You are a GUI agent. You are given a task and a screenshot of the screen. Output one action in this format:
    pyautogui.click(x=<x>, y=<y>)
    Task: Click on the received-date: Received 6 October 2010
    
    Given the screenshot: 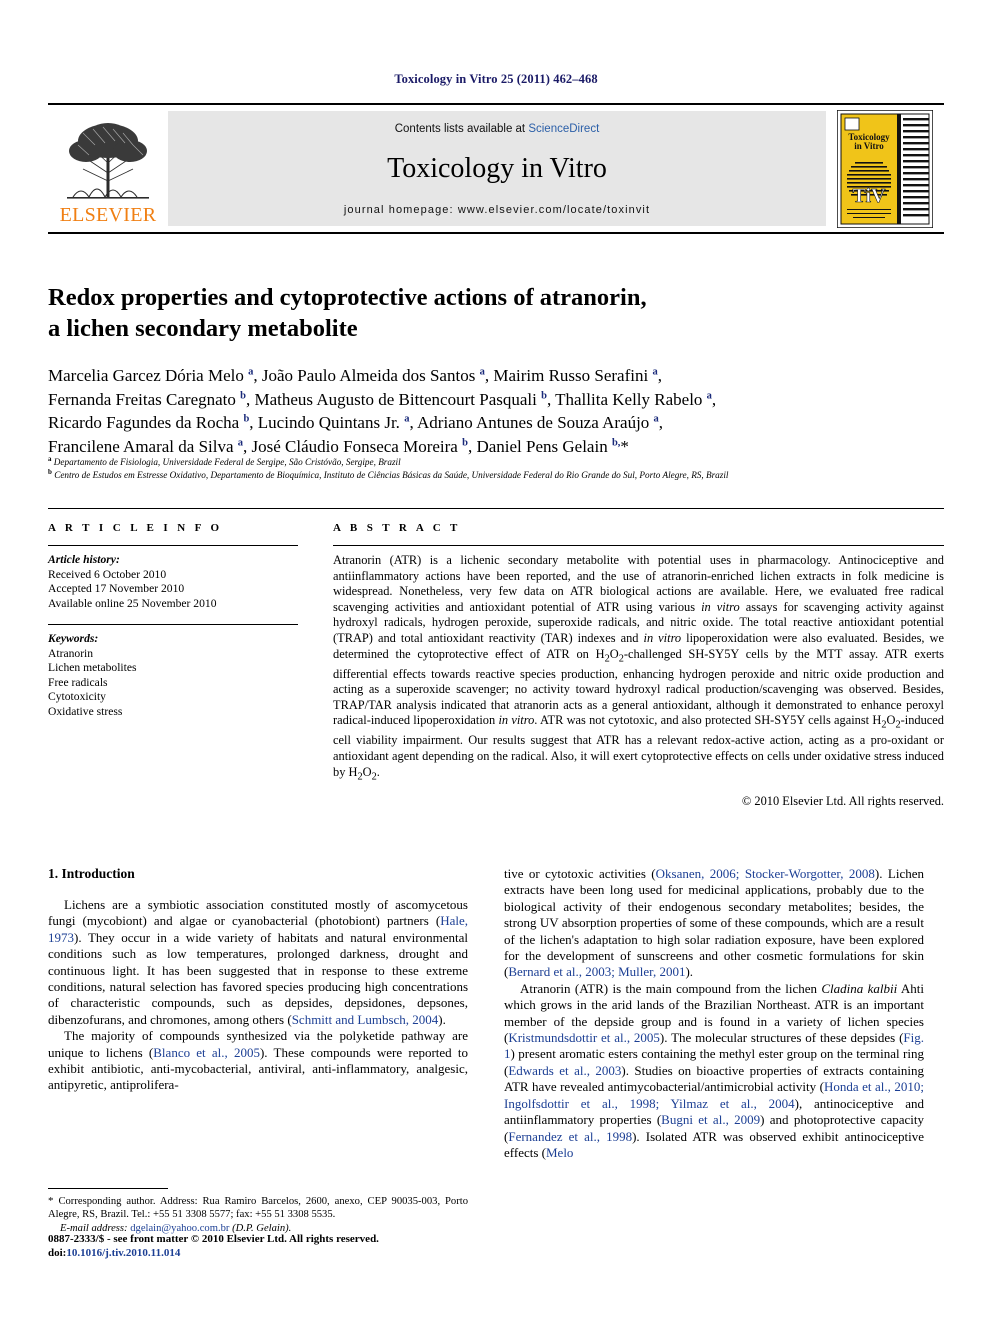 What is the action you would take?
    pyautogui.click(x=107, y=574)
    